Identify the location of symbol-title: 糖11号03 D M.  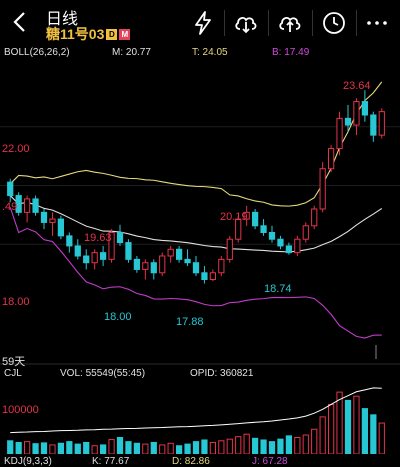
(88, 34).